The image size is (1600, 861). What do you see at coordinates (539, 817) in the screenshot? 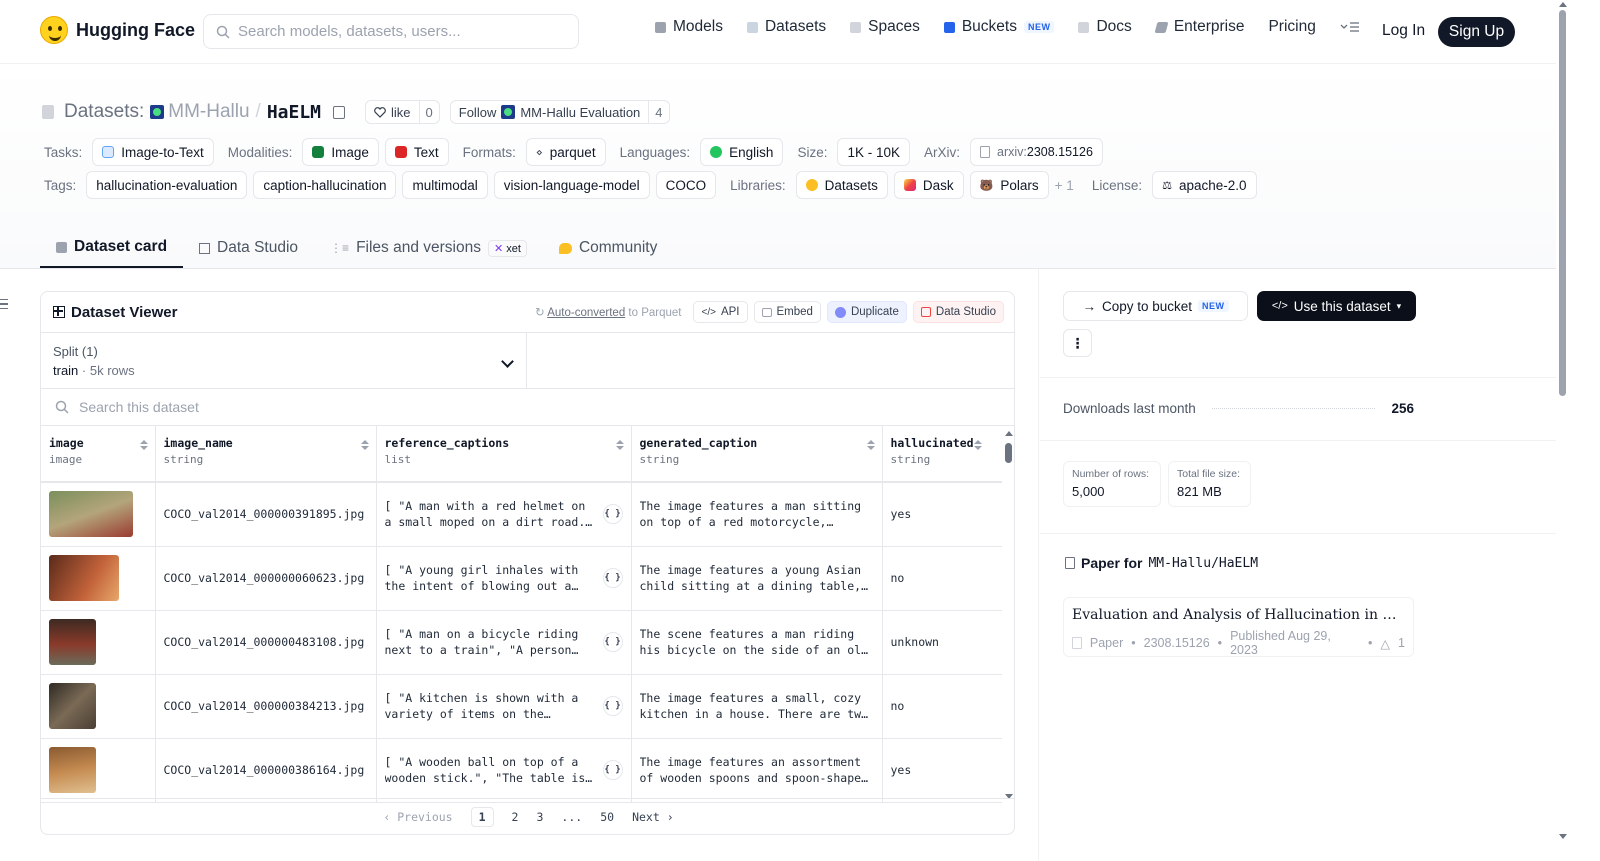
I see `page-button: 3` at bounding box center [539, 817].